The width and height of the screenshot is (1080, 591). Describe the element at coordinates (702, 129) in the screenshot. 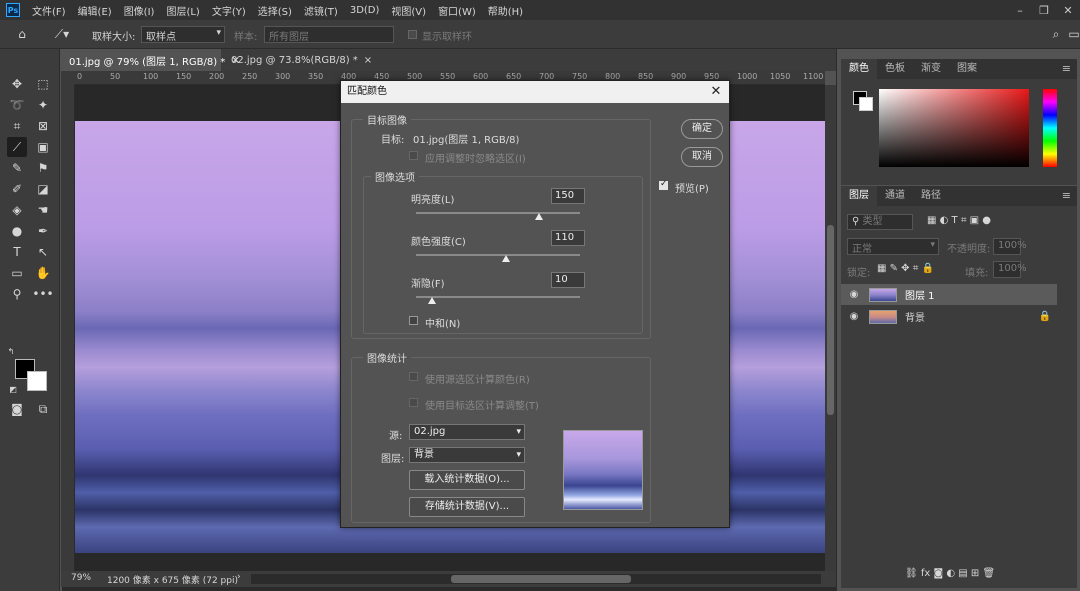

I see `ok-button: 确定` at that location.